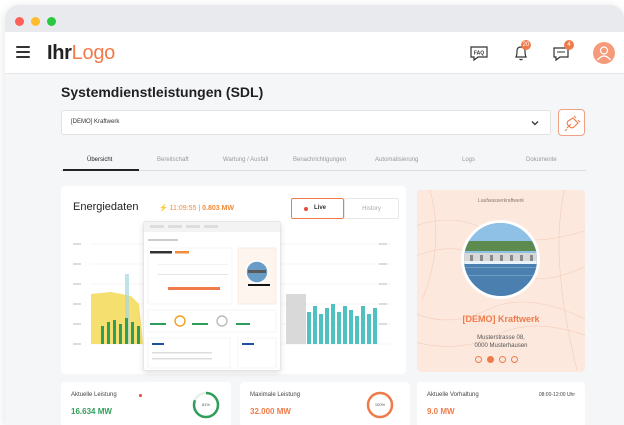 The image size is (624, 425). I want to click on current-power-value: 16.634 MW, so click(91, 411).